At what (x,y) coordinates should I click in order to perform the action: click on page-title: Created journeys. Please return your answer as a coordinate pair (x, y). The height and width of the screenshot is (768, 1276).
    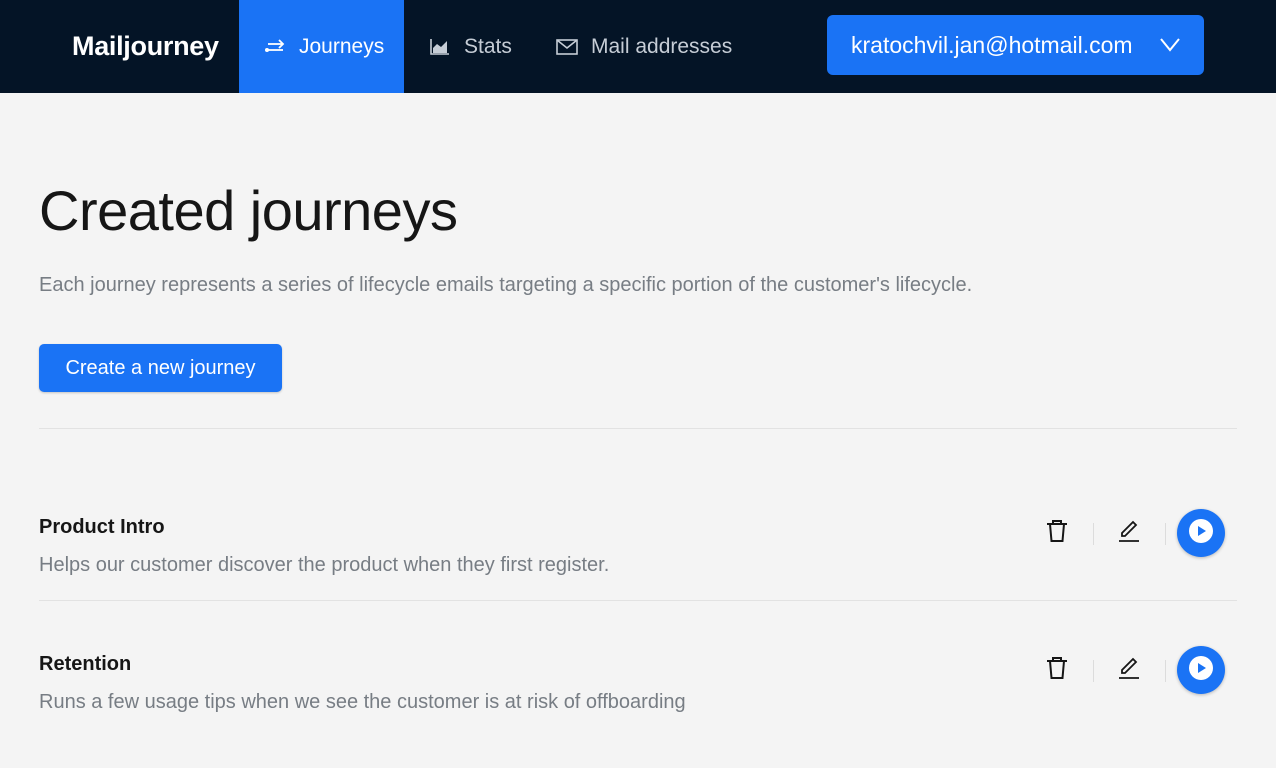
    Looking at the image, I should click on (248, 210).